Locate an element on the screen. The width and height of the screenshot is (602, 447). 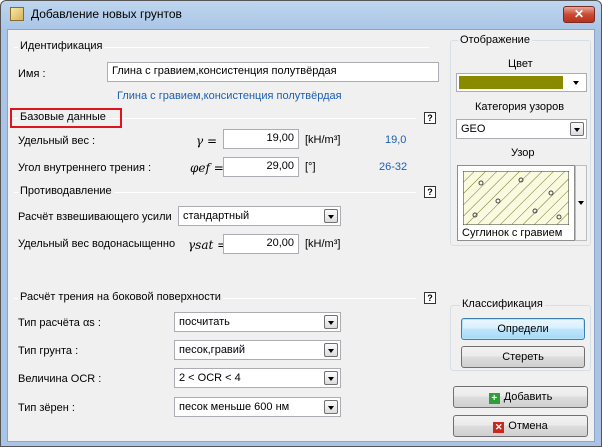
window-title: Добавление новых грунтов is located at coordinates (106, 14).